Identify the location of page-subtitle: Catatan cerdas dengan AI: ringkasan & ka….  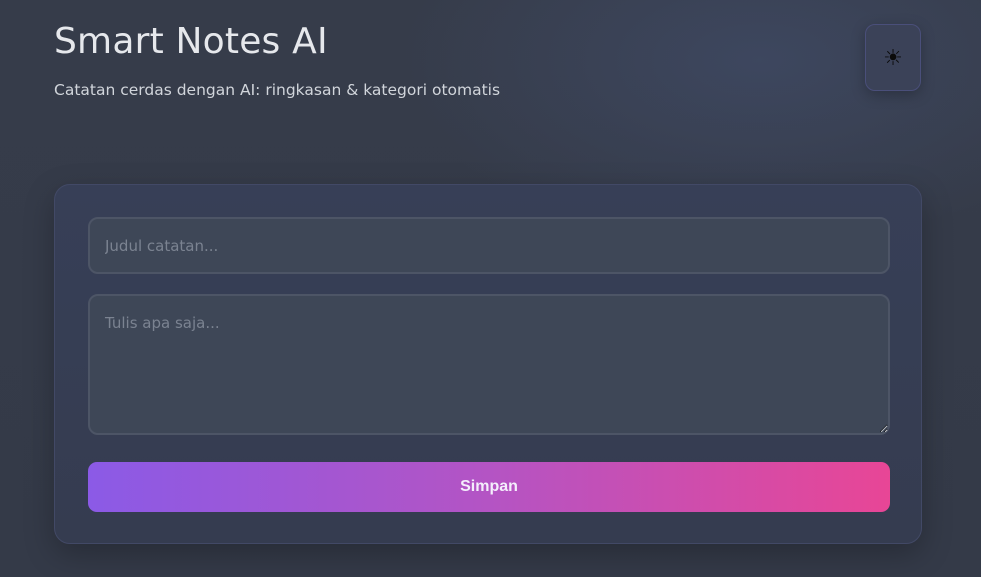
(277, 90).